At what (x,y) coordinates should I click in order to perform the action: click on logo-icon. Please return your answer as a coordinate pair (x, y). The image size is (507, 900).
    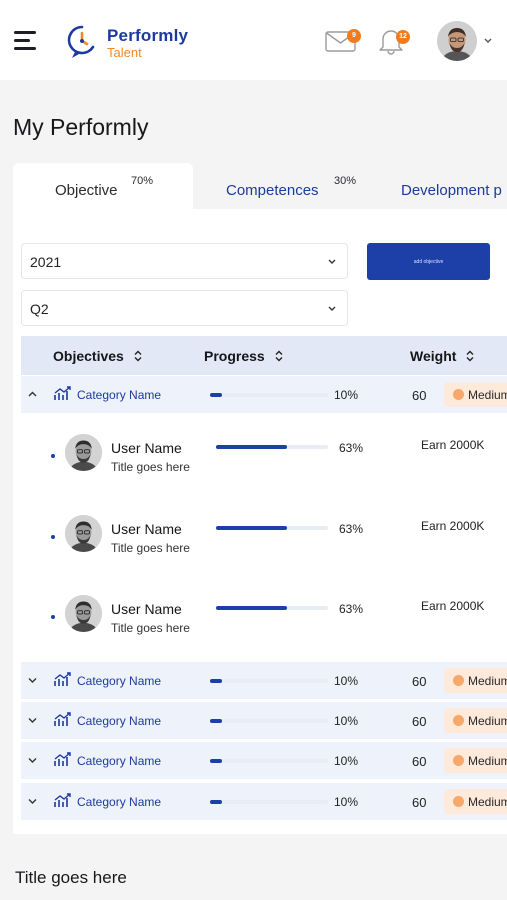
    Looking at the image, I should click on (81, 41).